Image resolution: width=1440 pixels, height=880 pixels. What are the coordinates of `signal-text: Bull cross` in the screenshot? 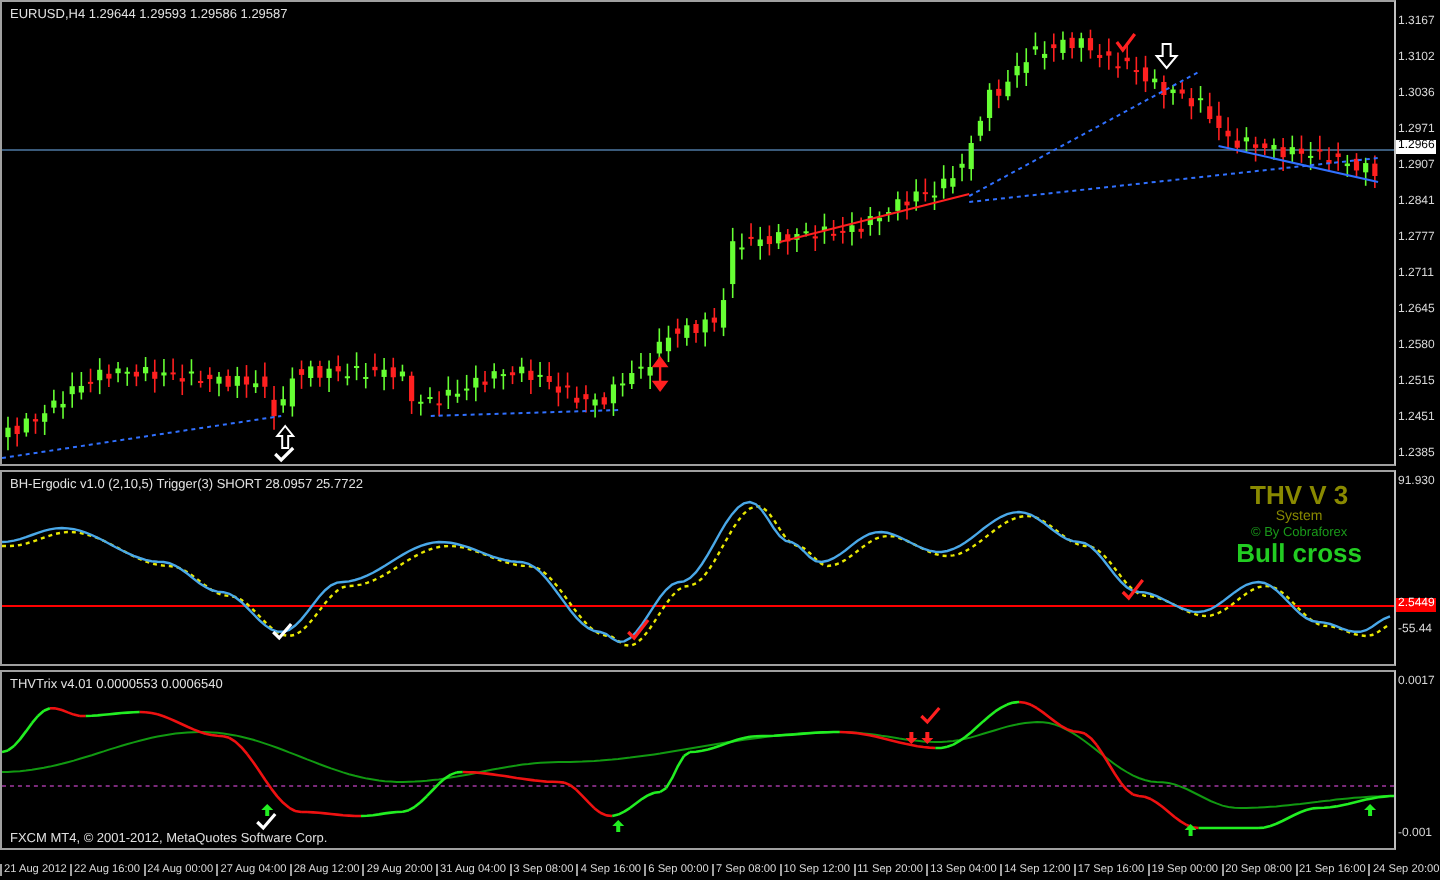 It's located at (1299, 553).